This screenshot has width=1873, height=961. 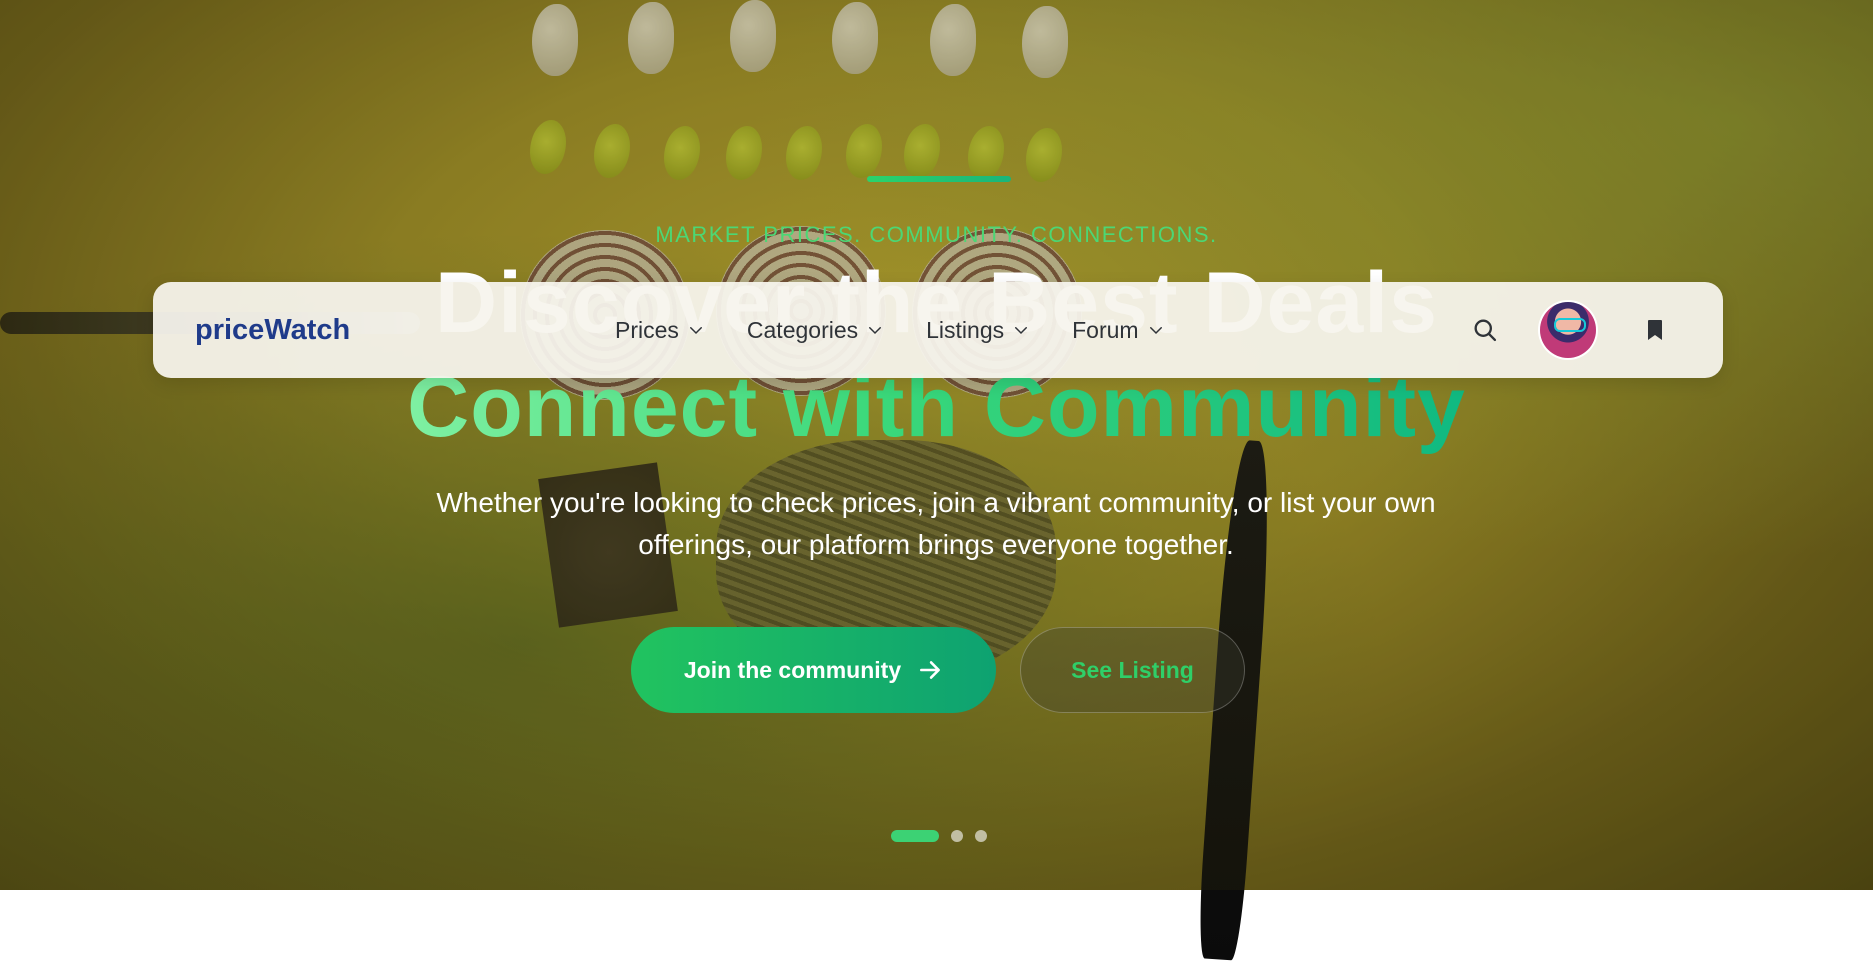 What do you see at coordinates (1655, 330) in the screenshot?
I see `bookmark-icon` at bounding box center [1655, 330].